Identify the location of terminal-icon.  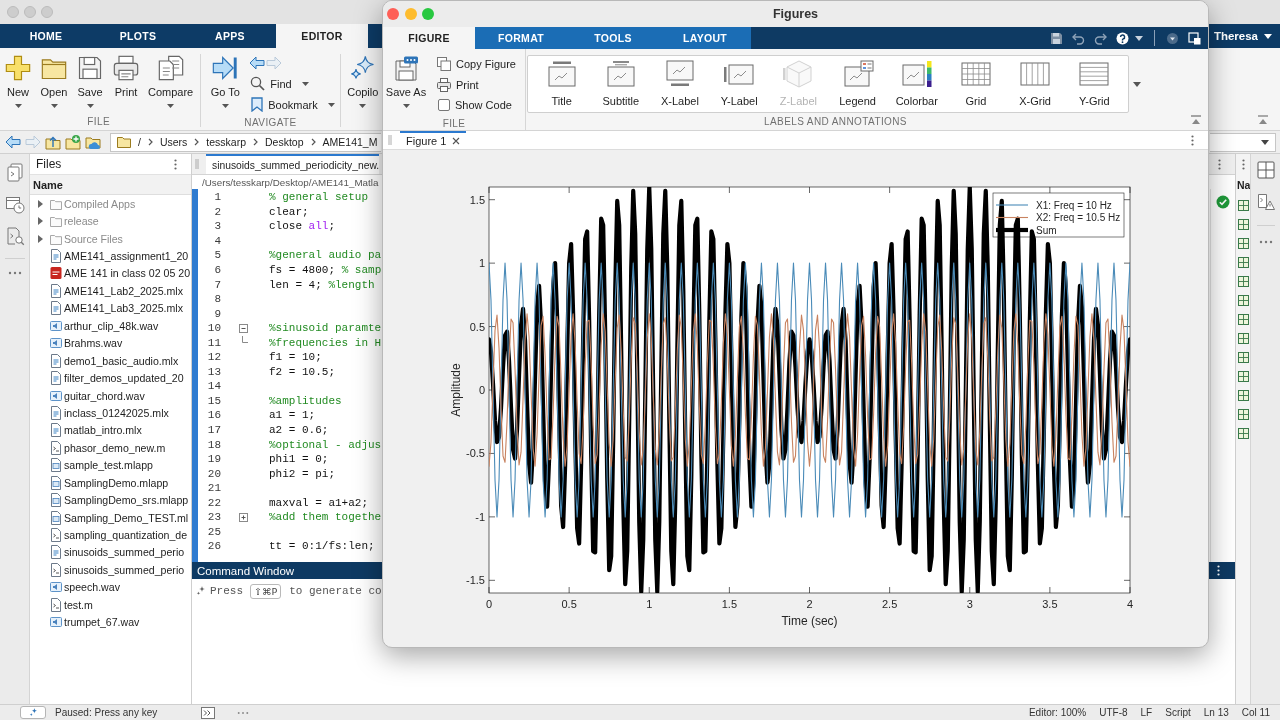
(208, 712).